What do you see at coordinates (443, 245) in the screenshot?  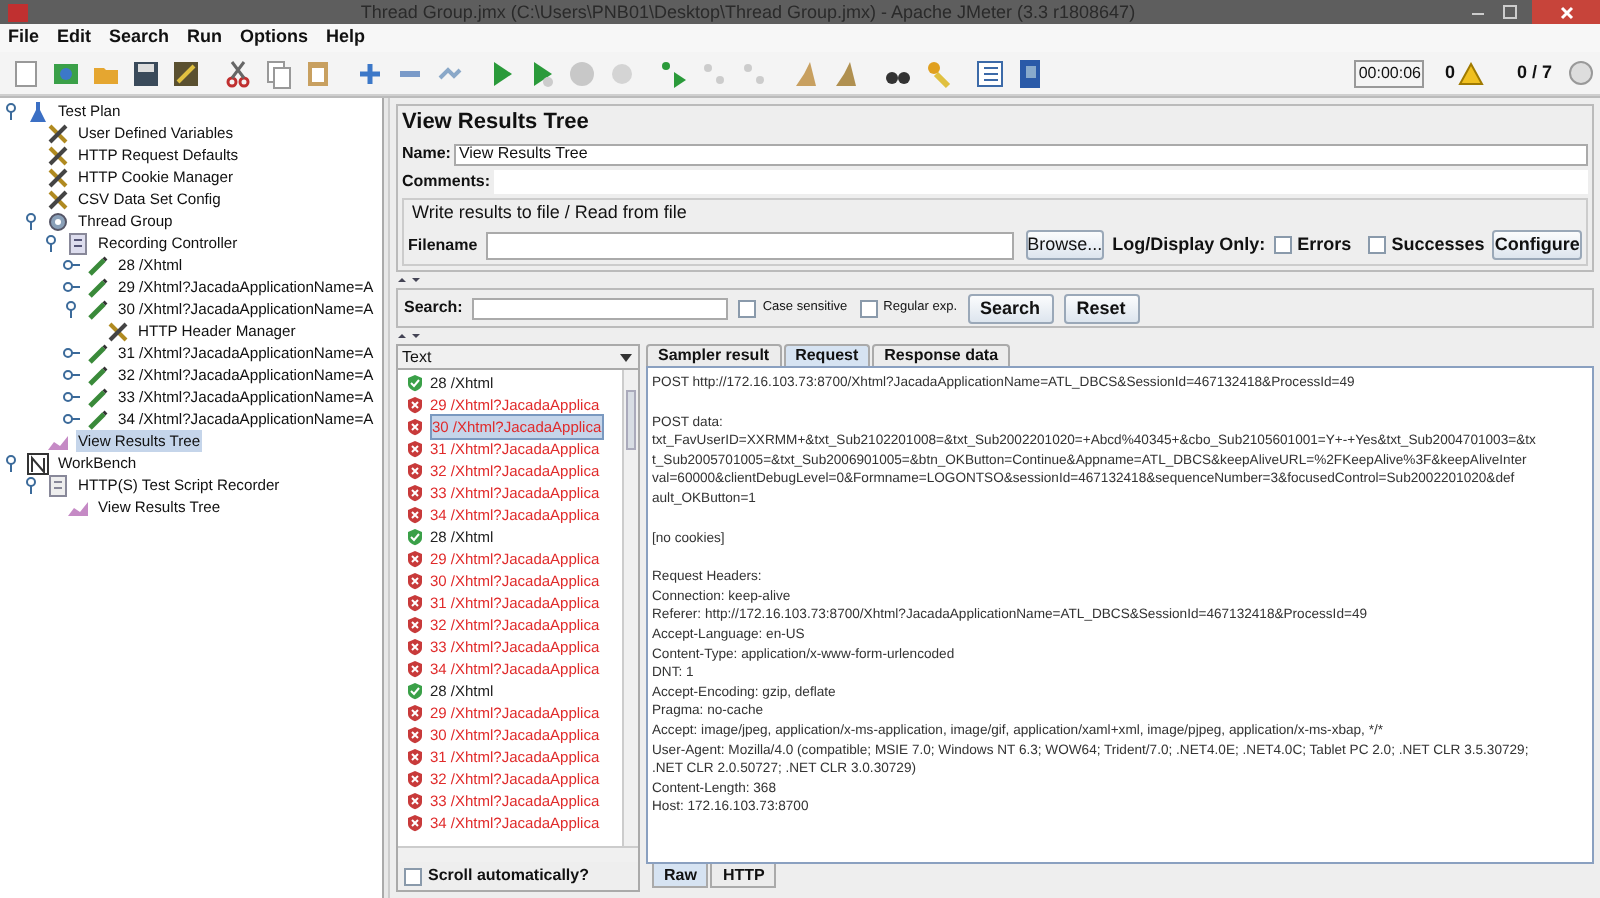 I see `filename-label: Filename` at bounding box center [443, 245].